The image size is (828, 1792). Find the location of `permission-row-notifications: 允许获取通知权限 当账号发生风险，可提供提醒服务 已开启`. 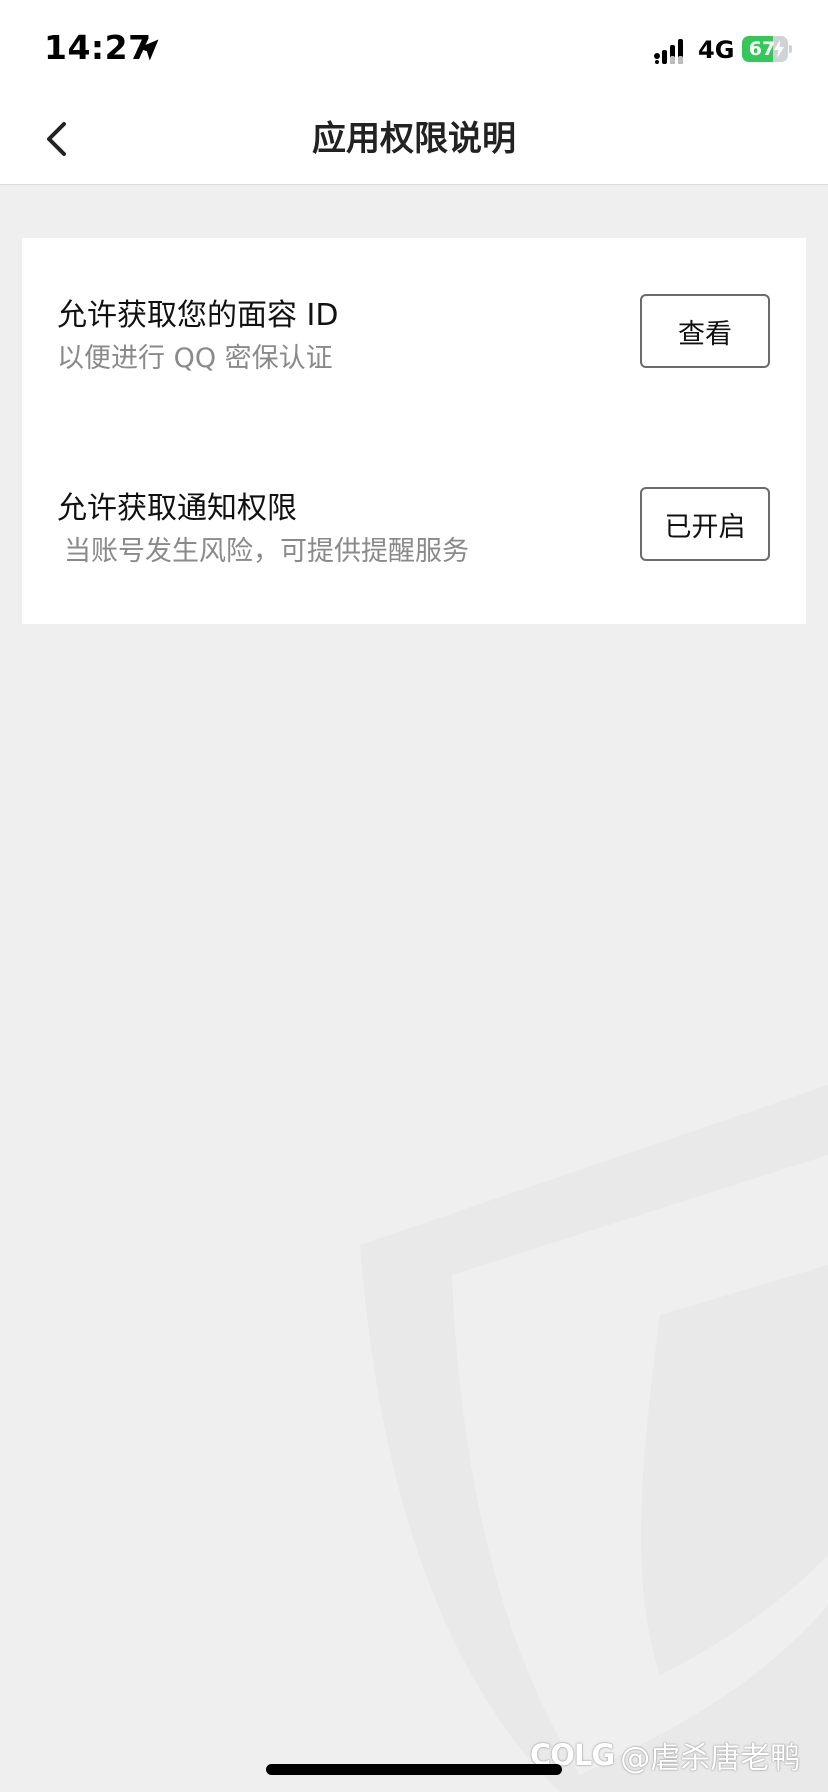

permission-row-notifications: 允许获取通知权限 当账号发生风险，可提供提醒服务 已开启 is located at coordinates (414, 543).